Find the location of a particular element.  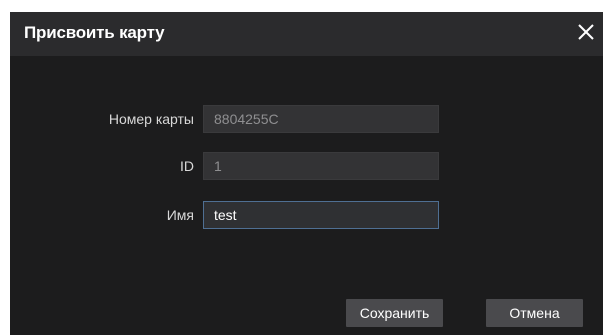

card-number-label: Номер карты is located at coordinates (151, 119).